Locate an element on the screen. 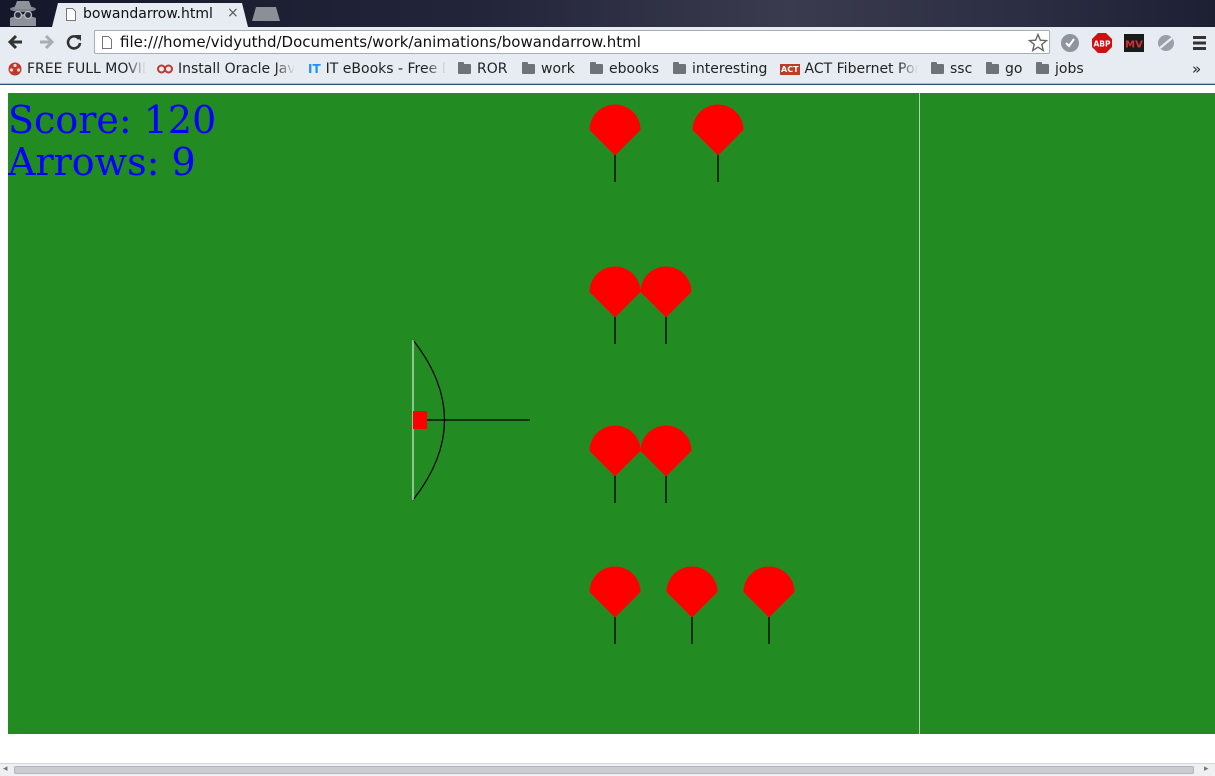  arrows-remaining-text: Arrows: 9 is located at coordinates (102, 162).